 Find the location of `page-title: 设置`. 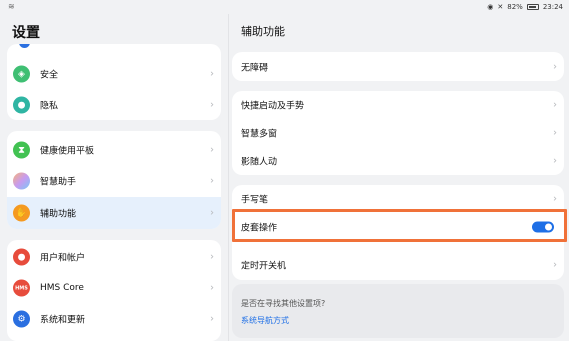

page-title: 设置 is located at coordinates (26, 33).